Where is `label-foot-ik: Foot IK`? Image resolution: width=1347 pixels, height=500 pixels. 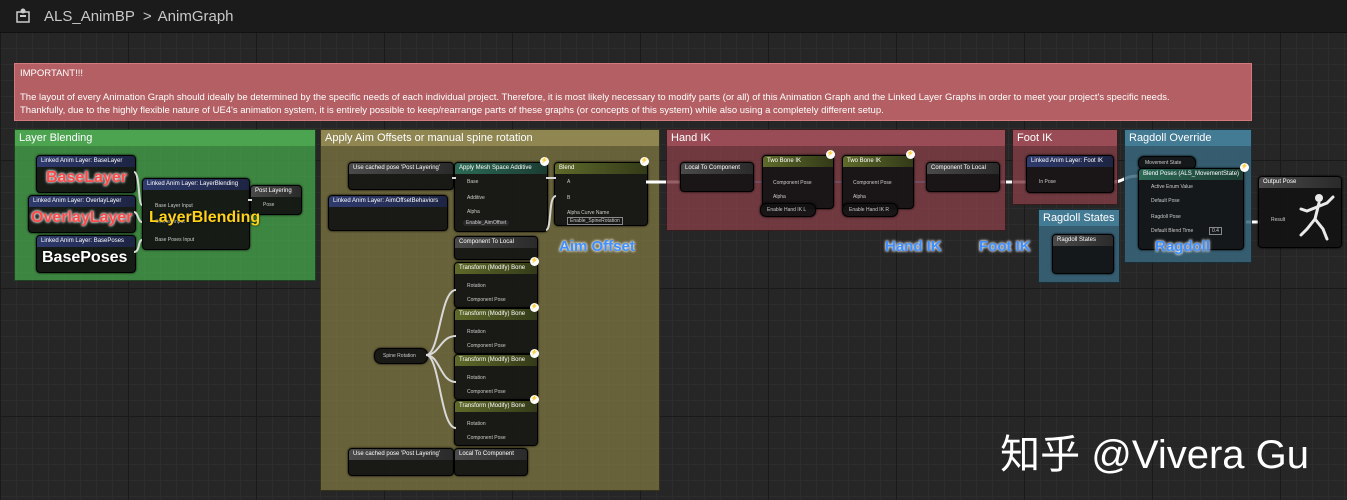 label-foot-ik: Foot IK is located at coordinates (1005, 246).